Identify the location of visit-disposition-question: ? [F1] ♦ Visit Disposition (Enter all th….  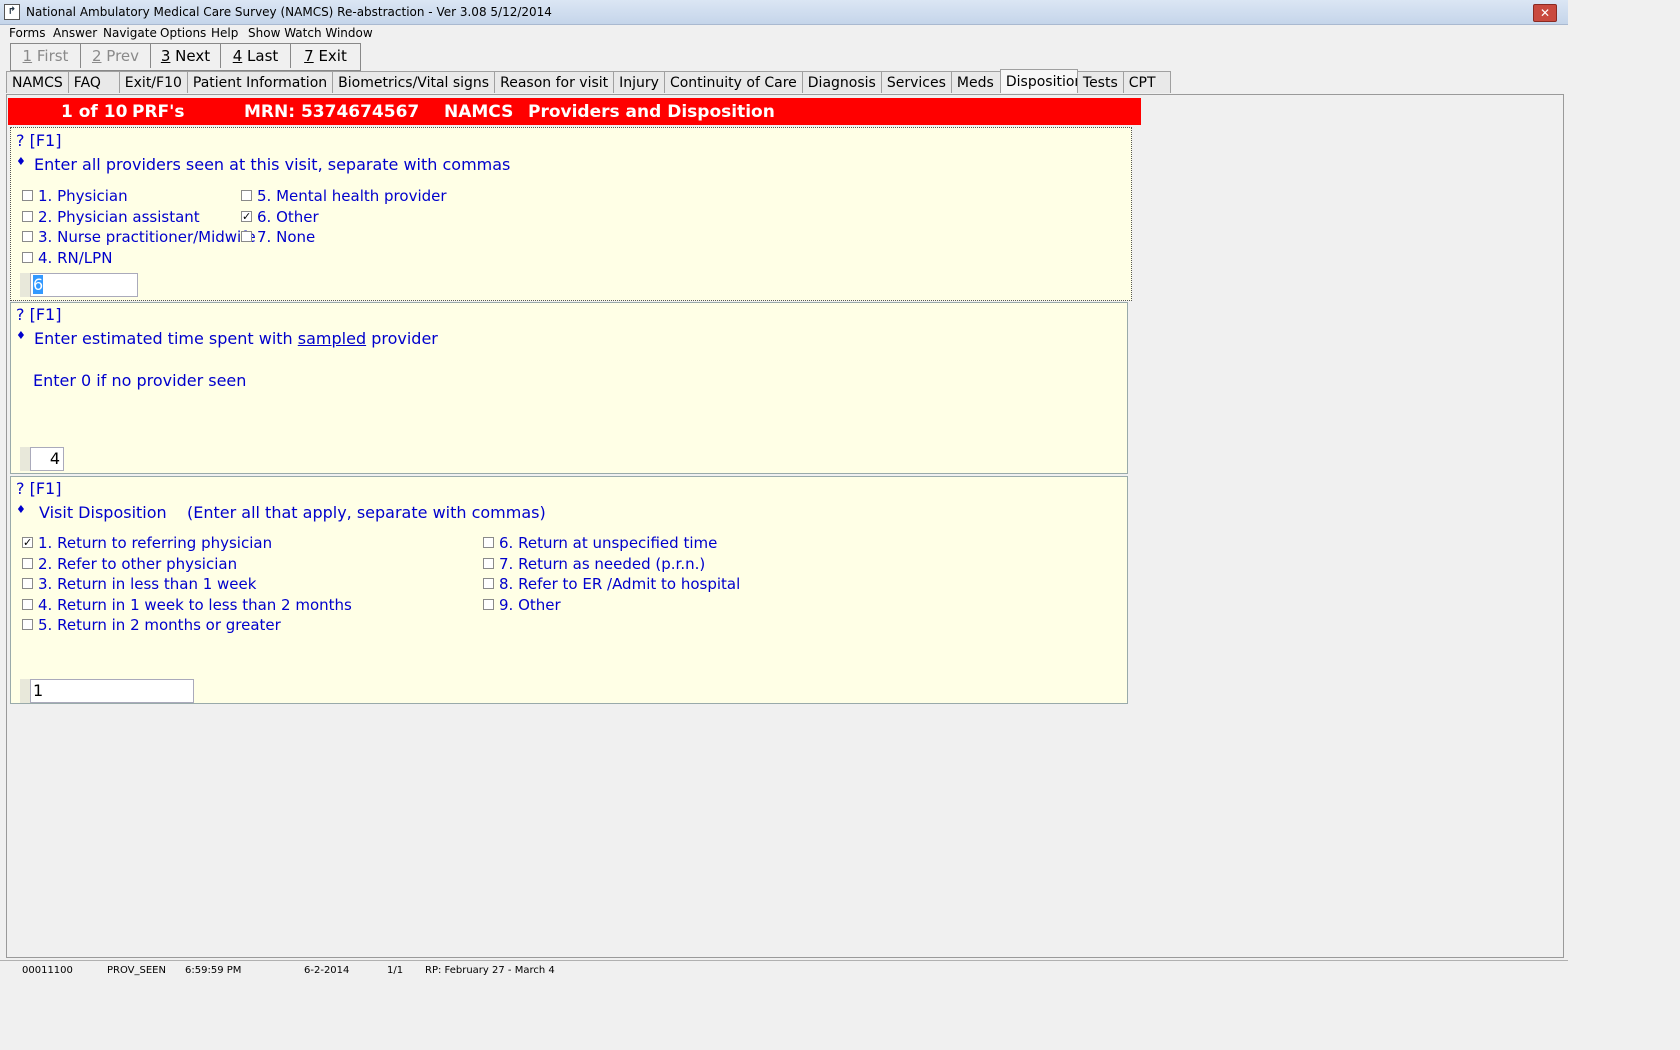
(569, 590).